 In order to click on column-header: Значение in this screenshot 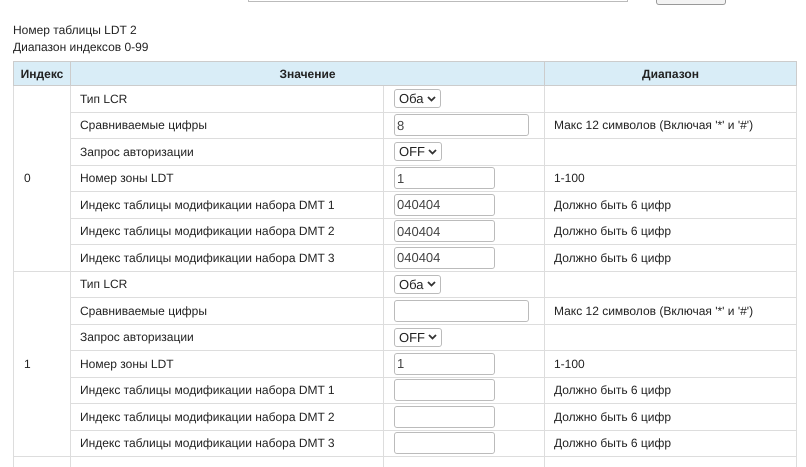, I will do `click(307, 74)`.